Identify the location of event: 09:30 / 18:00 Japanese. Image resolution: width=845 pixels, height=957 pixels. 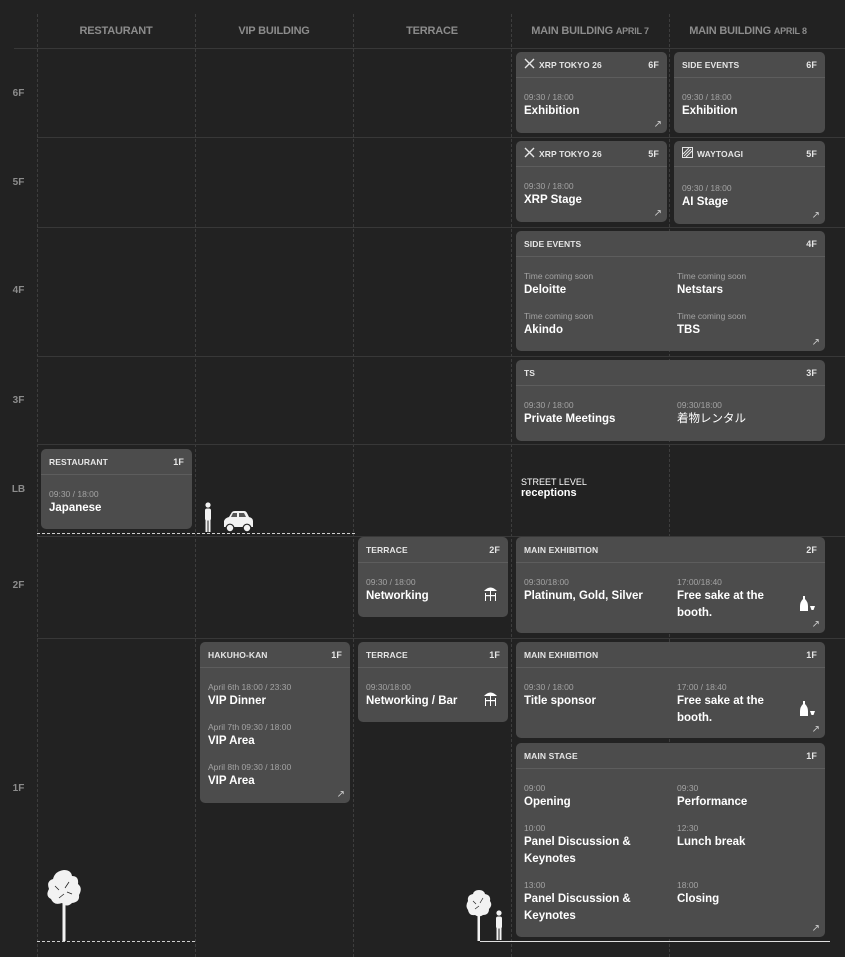
(75, 501).